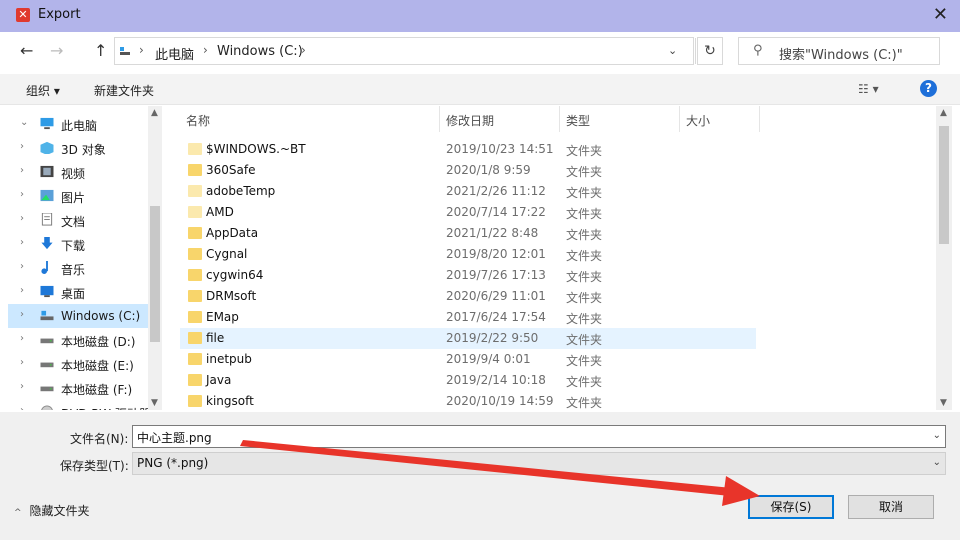 The image size is (960, 540). I want to click on table-row: kingsoft 2020/10/19 14:59 文件夹, so click(468, 400).